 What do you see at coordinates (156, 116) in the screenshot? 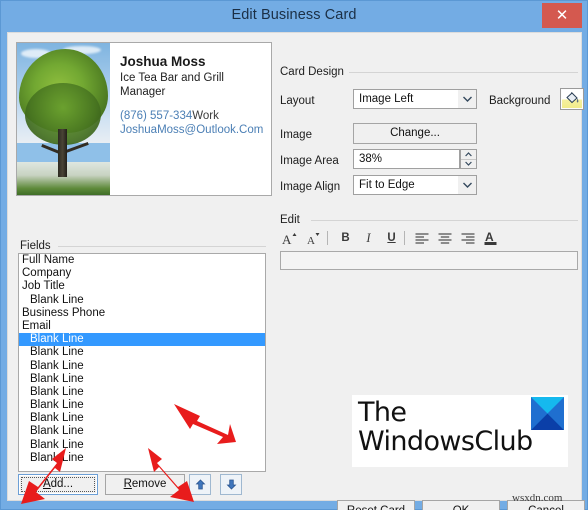
I see `card-phone: (876) 557-334` at bounding box center [156, 116].